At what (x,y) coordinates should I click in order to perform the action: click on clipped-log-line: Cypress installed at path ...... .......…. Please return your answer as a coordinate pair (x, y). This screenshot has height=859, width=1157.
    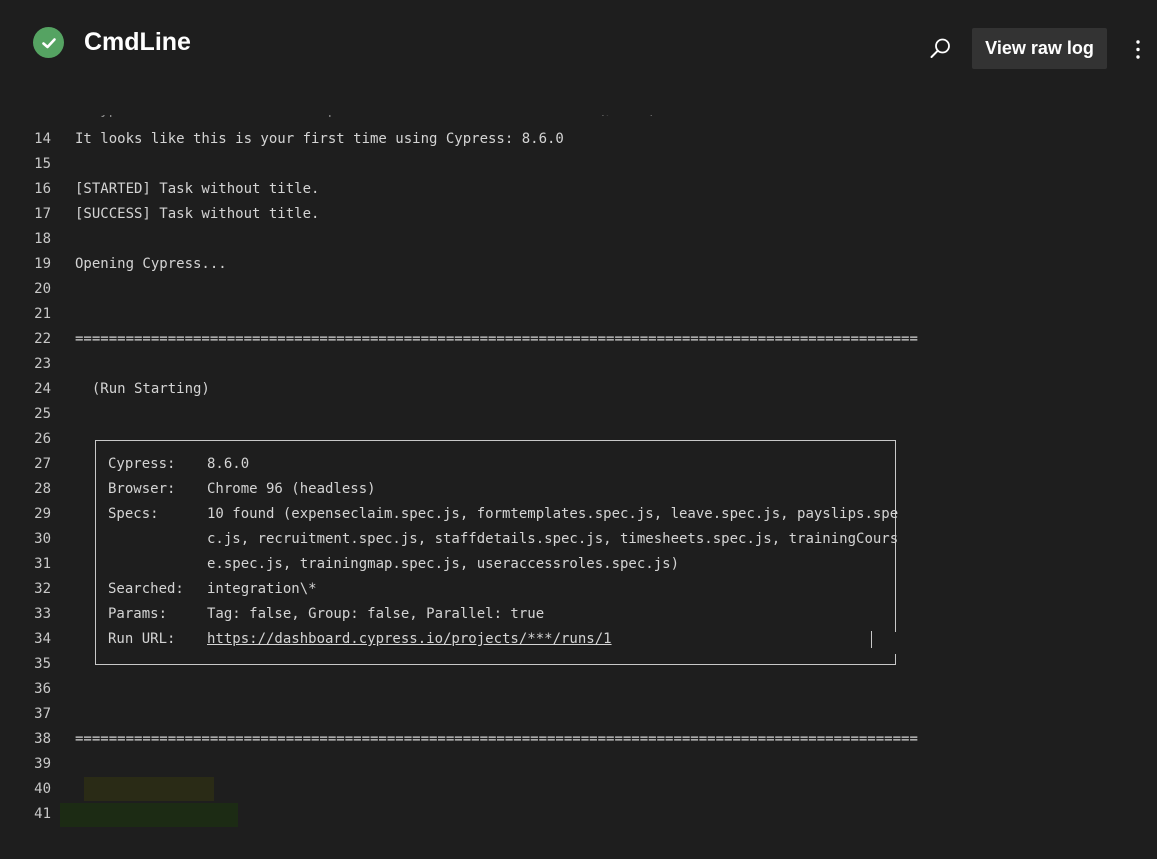
    Looking at the image, I should click on (375, 119).